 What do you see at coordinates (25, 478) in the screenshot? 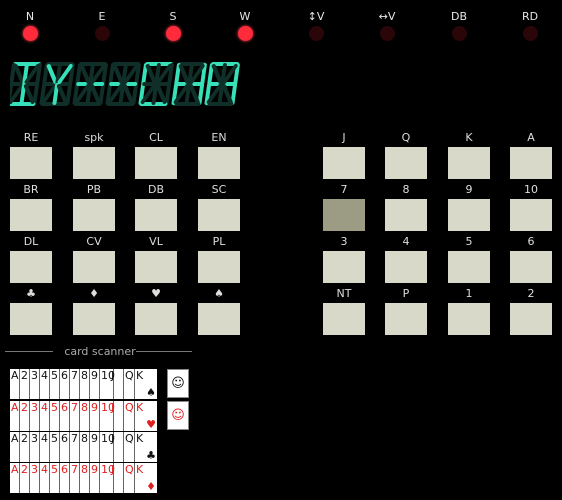
I see `card-2-diamonds: 2` at bounding box center [25, 478].